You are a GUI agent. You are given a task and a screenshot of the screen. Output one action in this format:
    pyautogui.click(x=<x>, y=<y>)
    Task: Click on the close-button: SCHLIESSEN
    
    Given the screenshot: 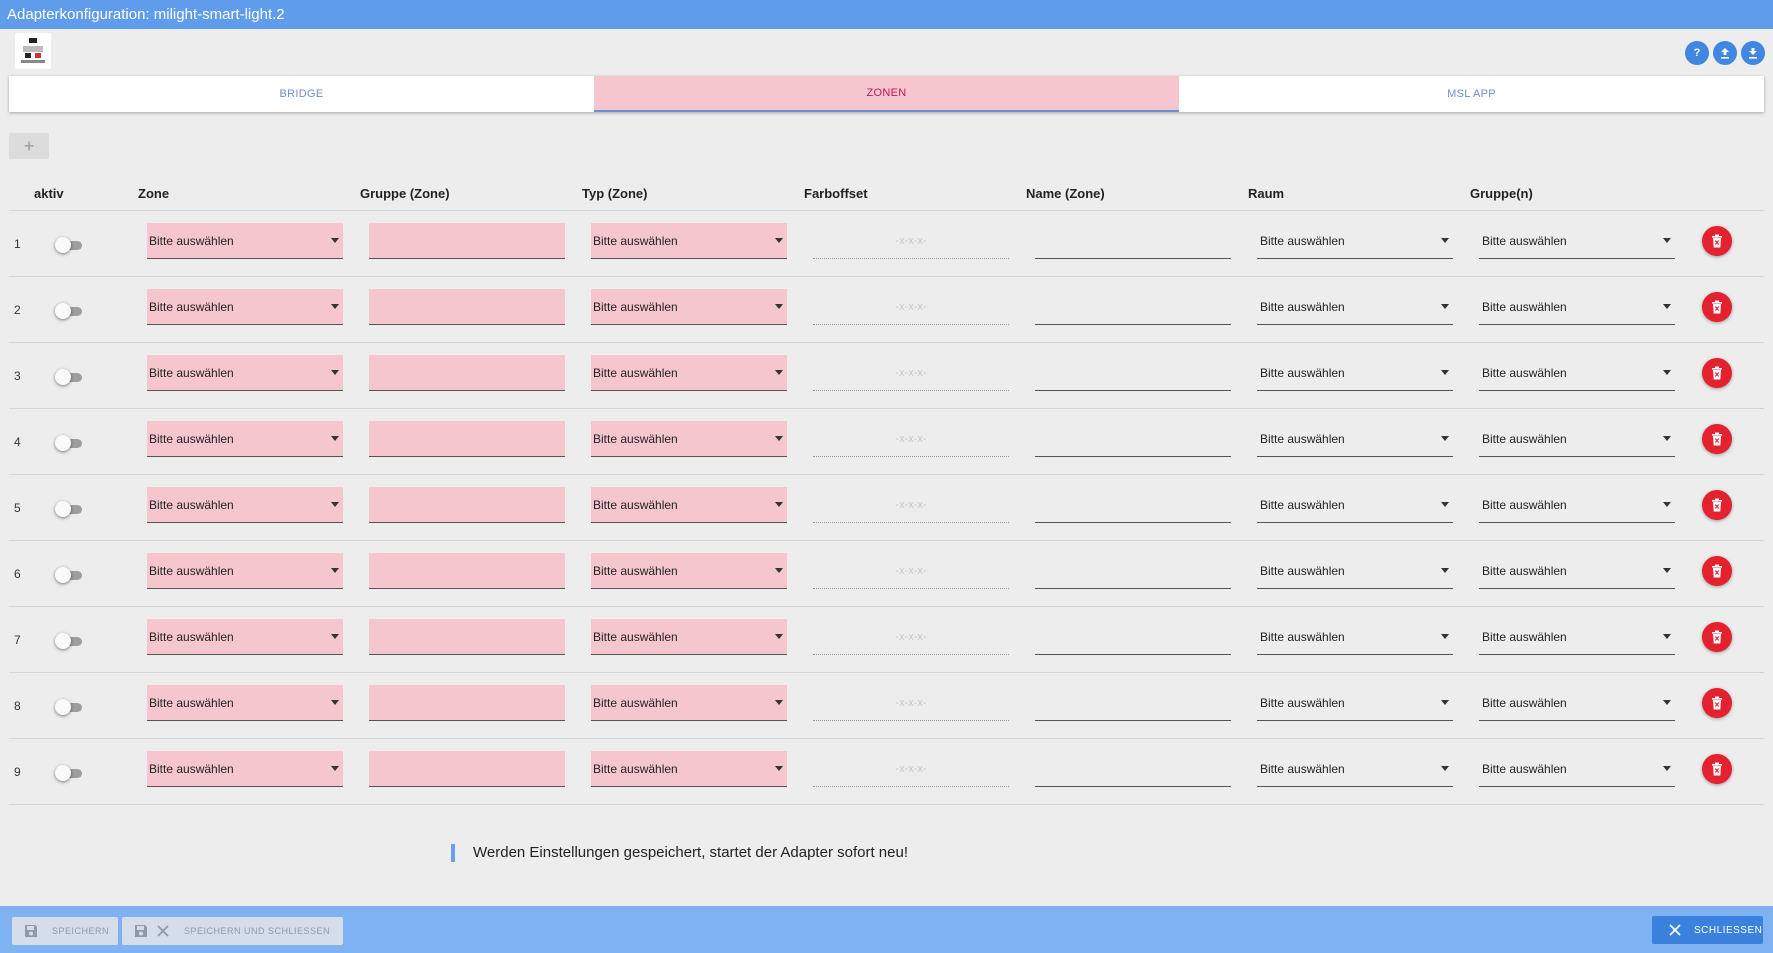 What is the action you would take?
    pyautogui.click(x=1707, y=930)
    